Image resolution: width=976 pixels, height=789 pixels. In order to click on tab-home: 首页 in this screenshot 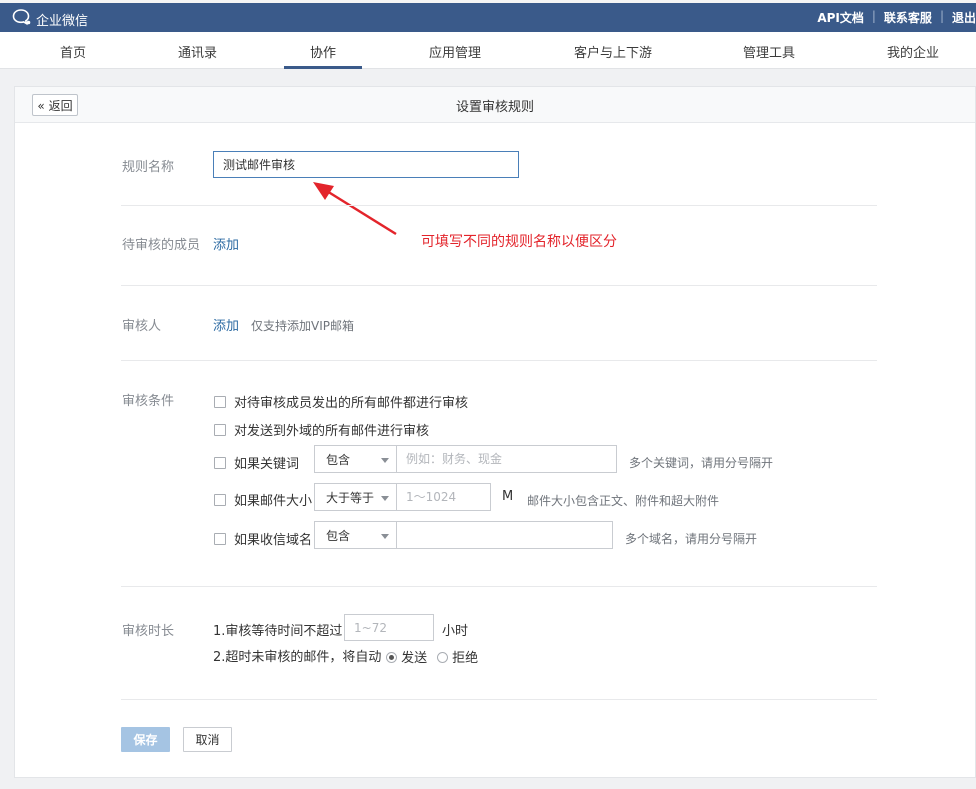, I will do `click(73, 51)`.